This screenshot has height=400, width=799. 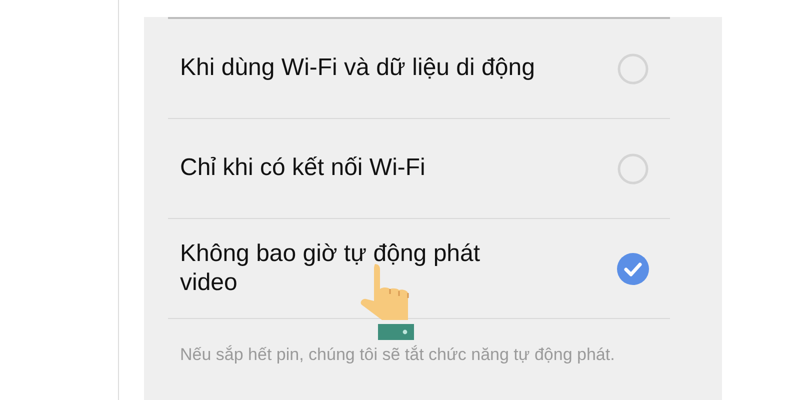 What do you see at coordinates (303, 168) in the screenshot?
I see `option-label: Chỉ khi có kết nối Wi-Fi` at bounding box center [303, 168].